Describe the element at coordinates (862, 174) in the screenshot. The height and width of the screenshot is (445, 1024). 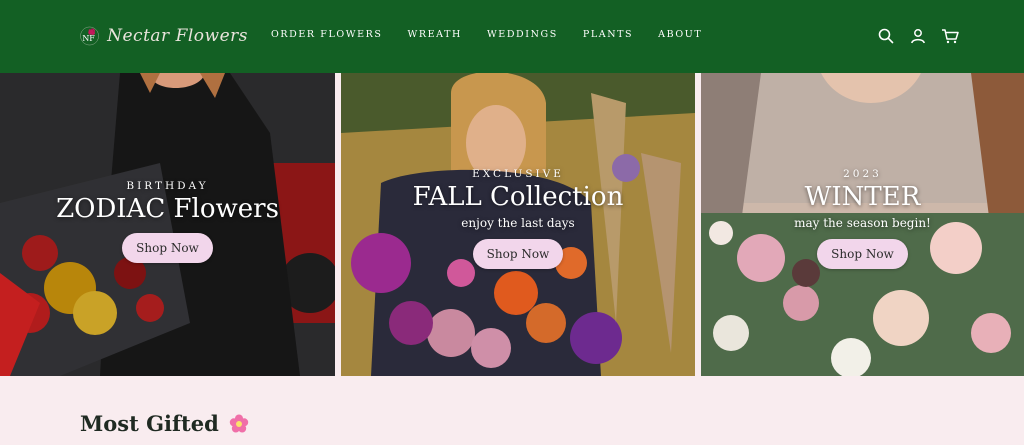
I see `winter-eyebrow: 2023` at that location.